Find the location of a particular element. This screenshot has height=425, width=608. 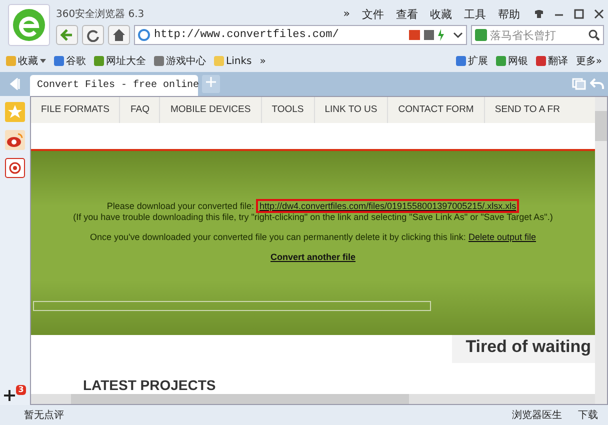

menu-item: 帮助 is located at coordinates (509, 14).